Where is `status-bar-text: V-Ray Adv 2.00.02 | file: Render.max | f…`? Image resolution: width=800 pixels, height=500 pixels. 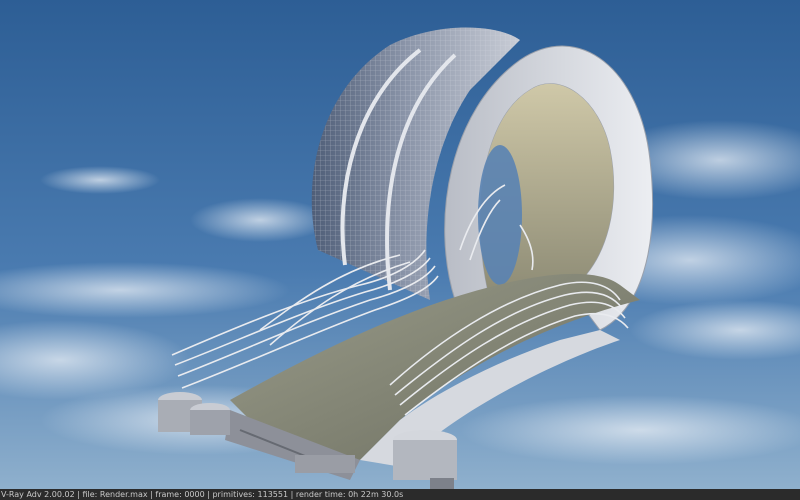 status-bar-text: V-Ray Adv 2.00.02 | file: Render.max | f… is located at coordinates (202, 494).